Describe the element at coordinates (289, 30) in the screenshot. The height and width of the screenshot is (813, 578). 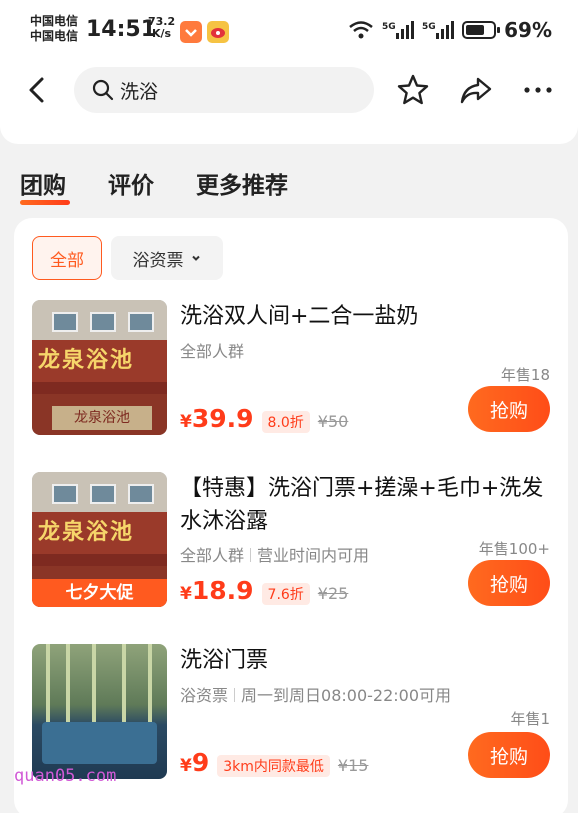
I see `status-bar: 中国电信 中国电信 14:51 73.2 K/s 5G 5G 69%` at that location.